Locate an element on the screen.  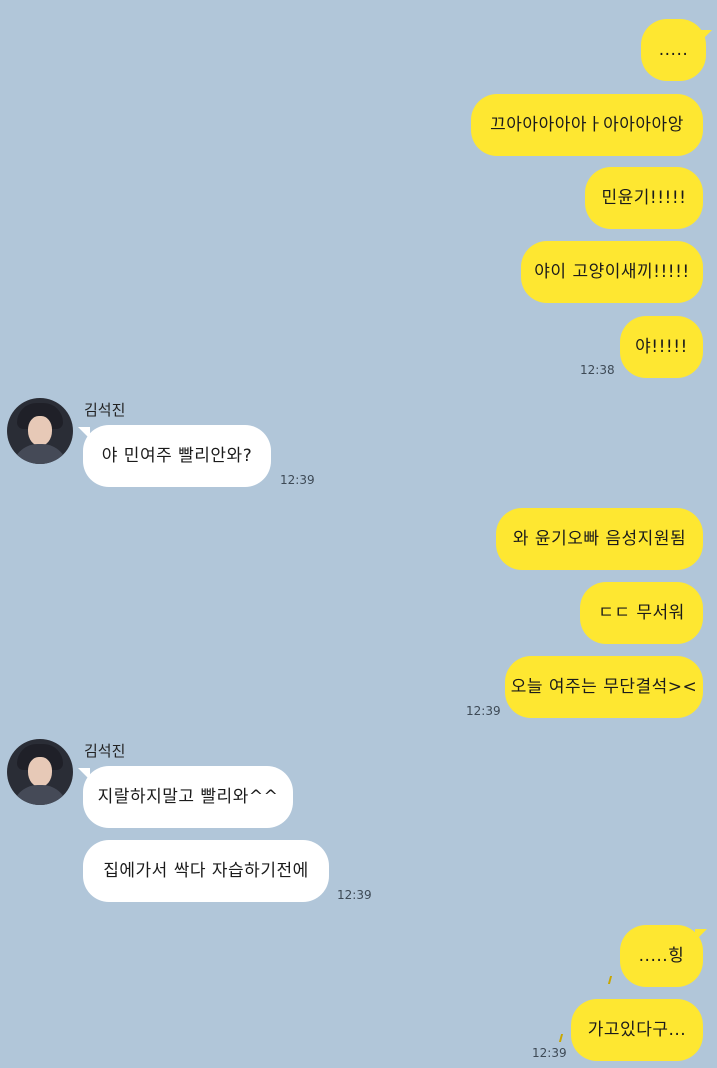
chat-bubble-mine: 오늘 여주는 무단결석>< is located at coordinates (604, 687).